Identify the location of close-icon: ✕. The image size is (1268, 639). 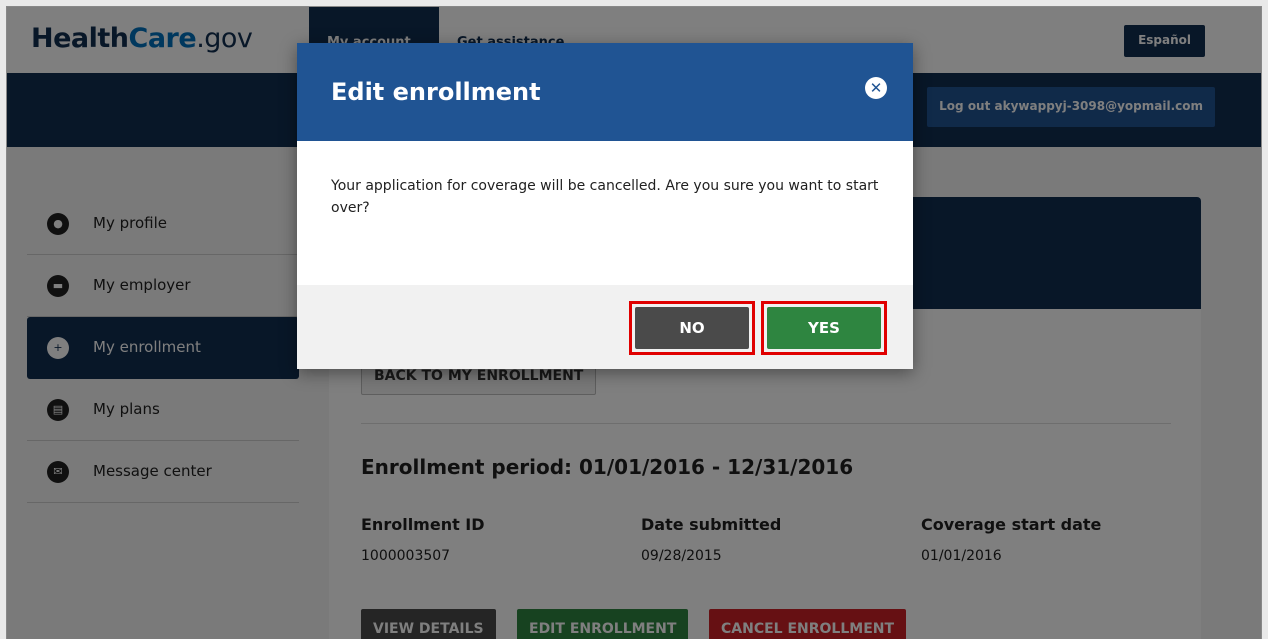
(876, 88).